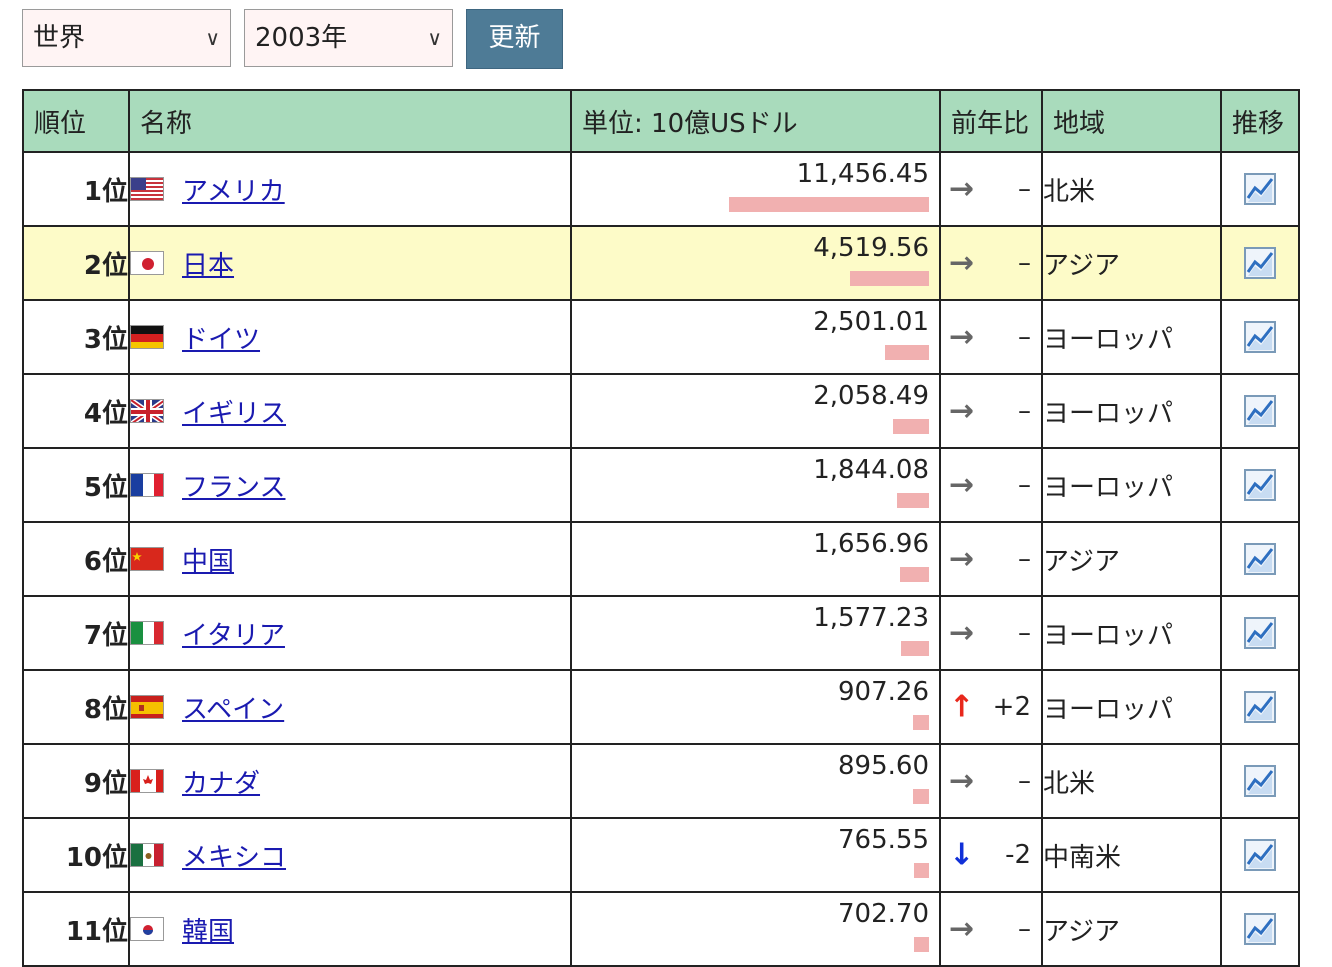 This screenshot has height=967, width=1332. Describe the element at coordinates (661, 189) in the screenshot. I see `table-row: 1位 アメリカ 11,456.45 → – 北米` at that location.